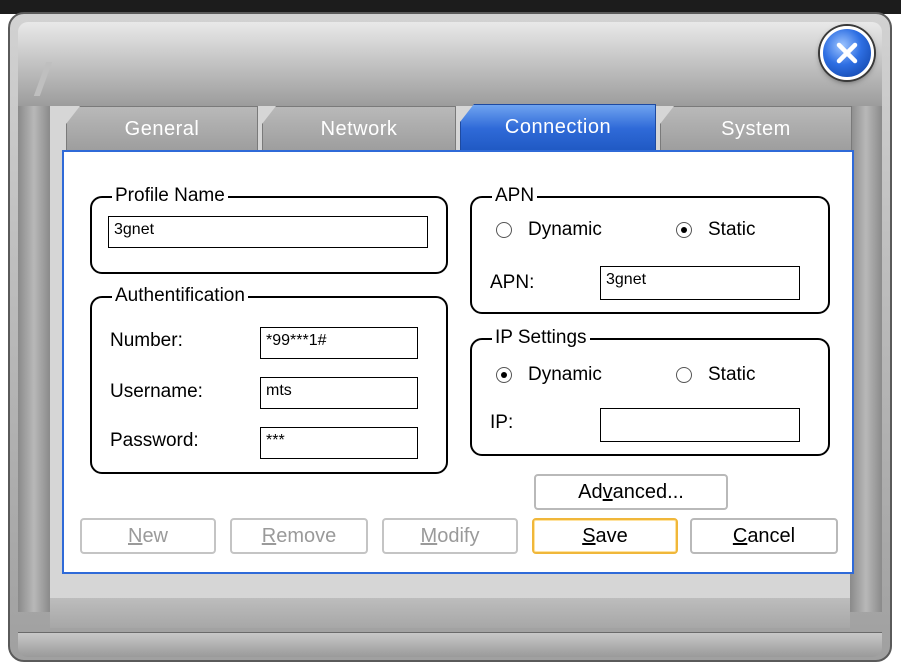 The width and height of the screenshot is (901, 671). I want to click on ip-settings-legend: IP Settings, so click(541, 338).